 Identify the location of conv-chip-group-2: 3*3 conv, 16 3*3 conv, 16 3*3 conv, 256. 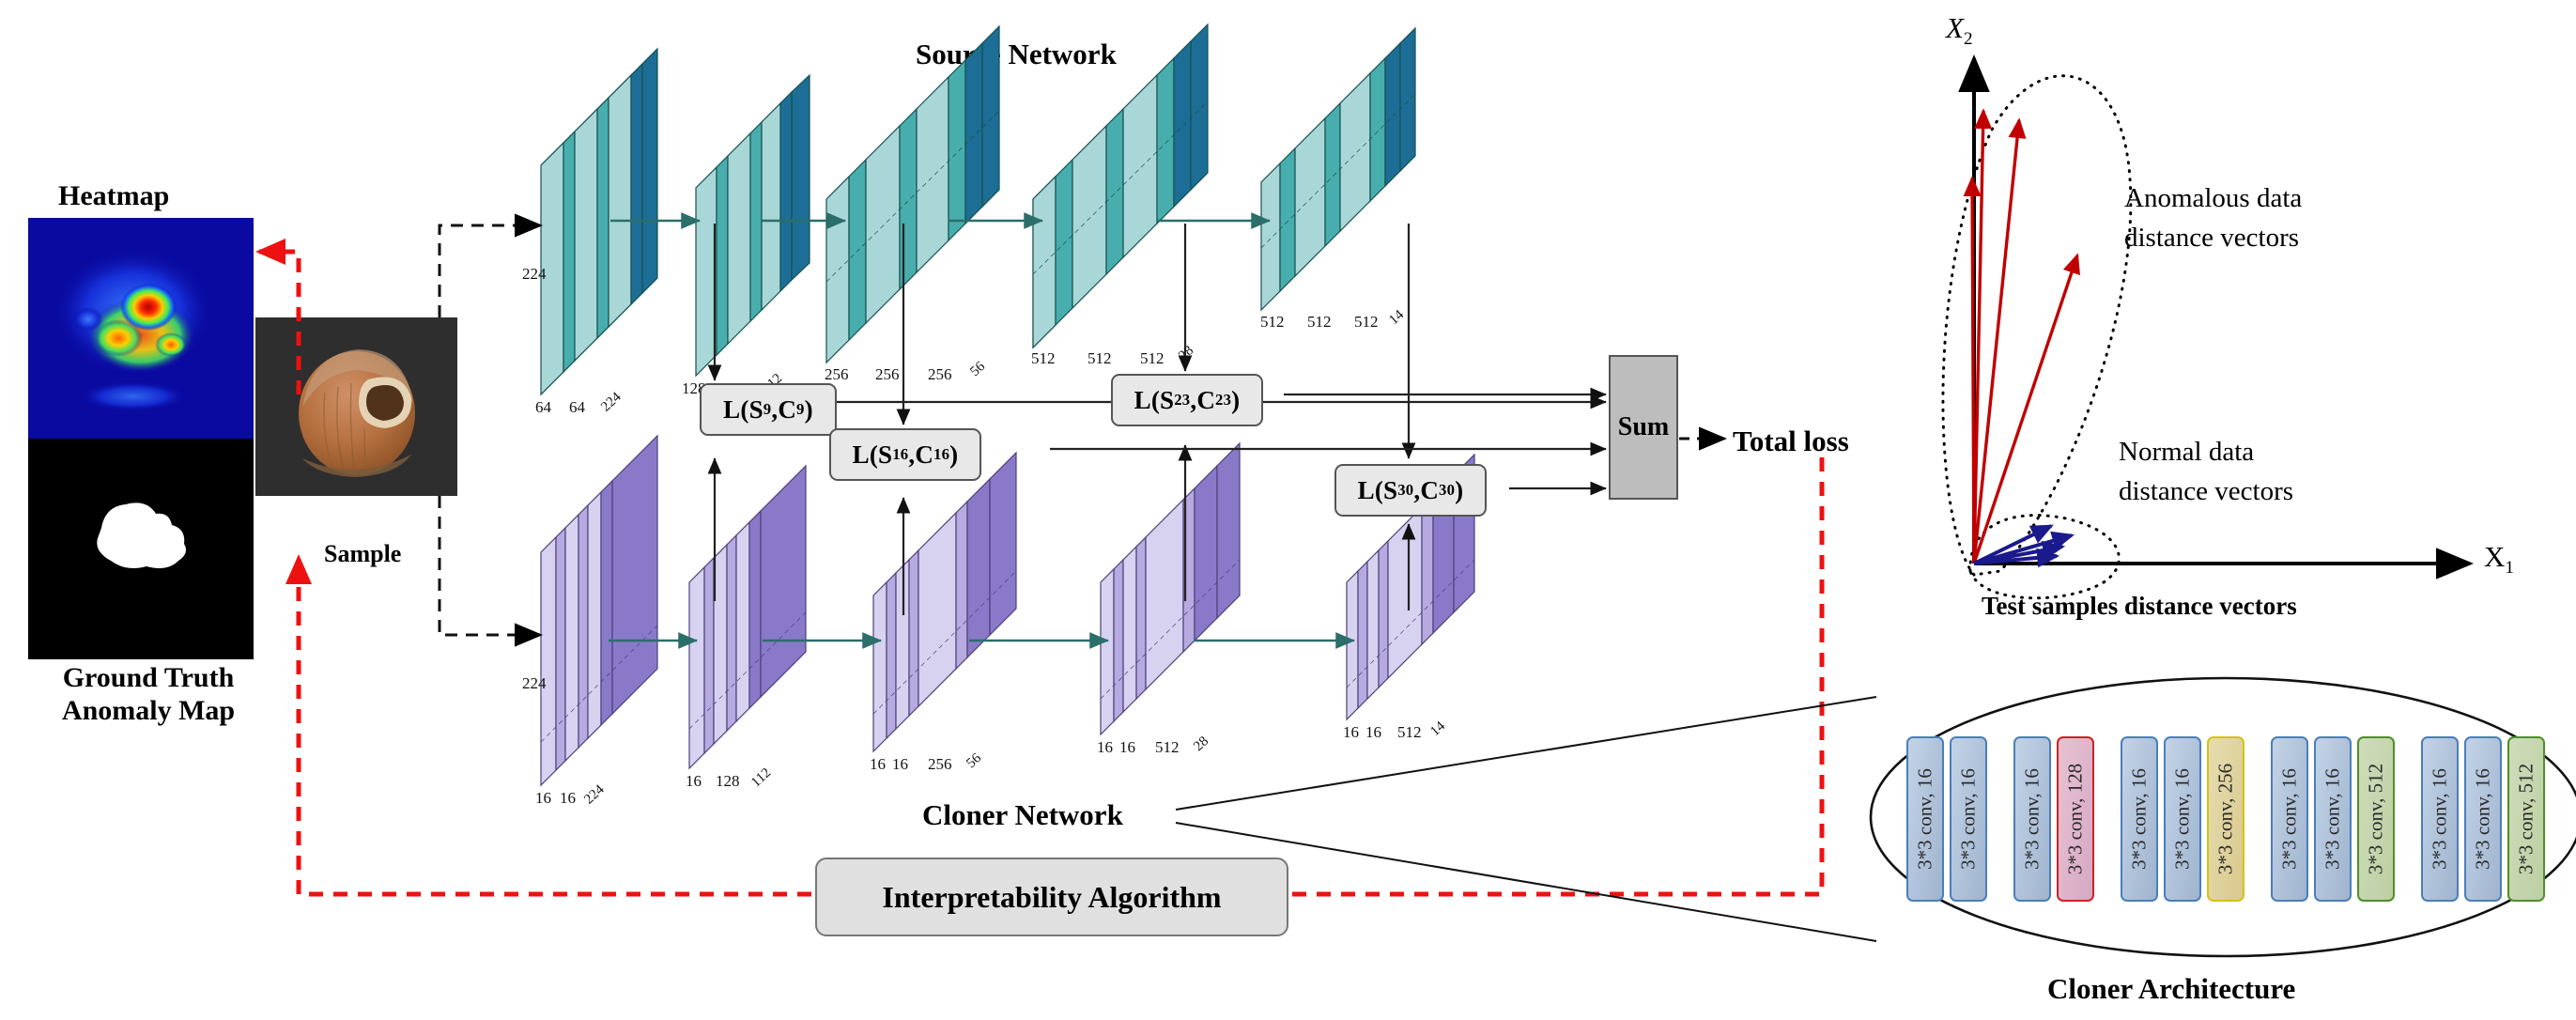
(2182, 819).